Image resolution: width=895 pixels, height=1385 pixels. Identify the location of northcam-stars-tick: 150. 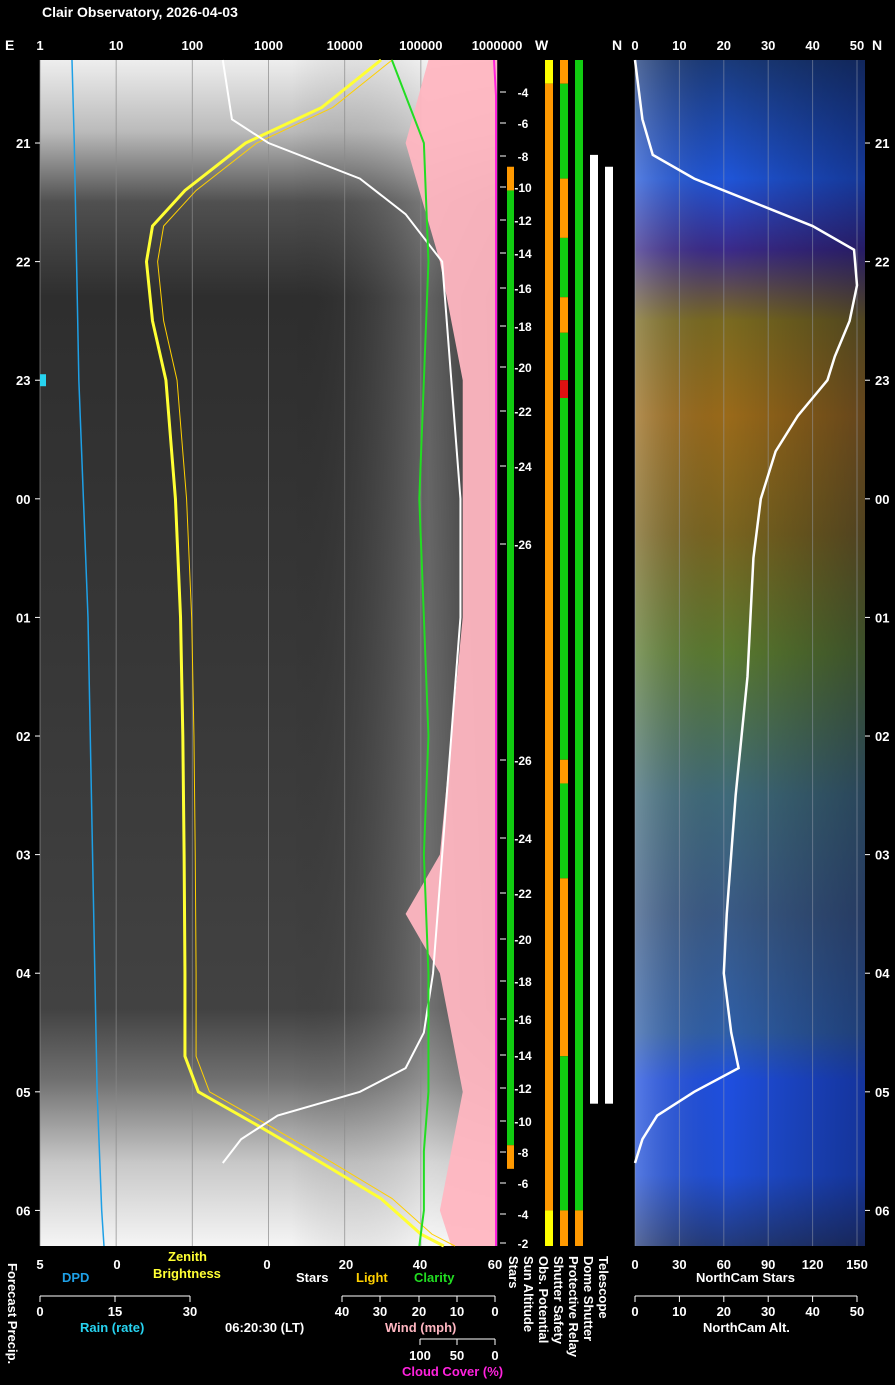
(857, 1264).